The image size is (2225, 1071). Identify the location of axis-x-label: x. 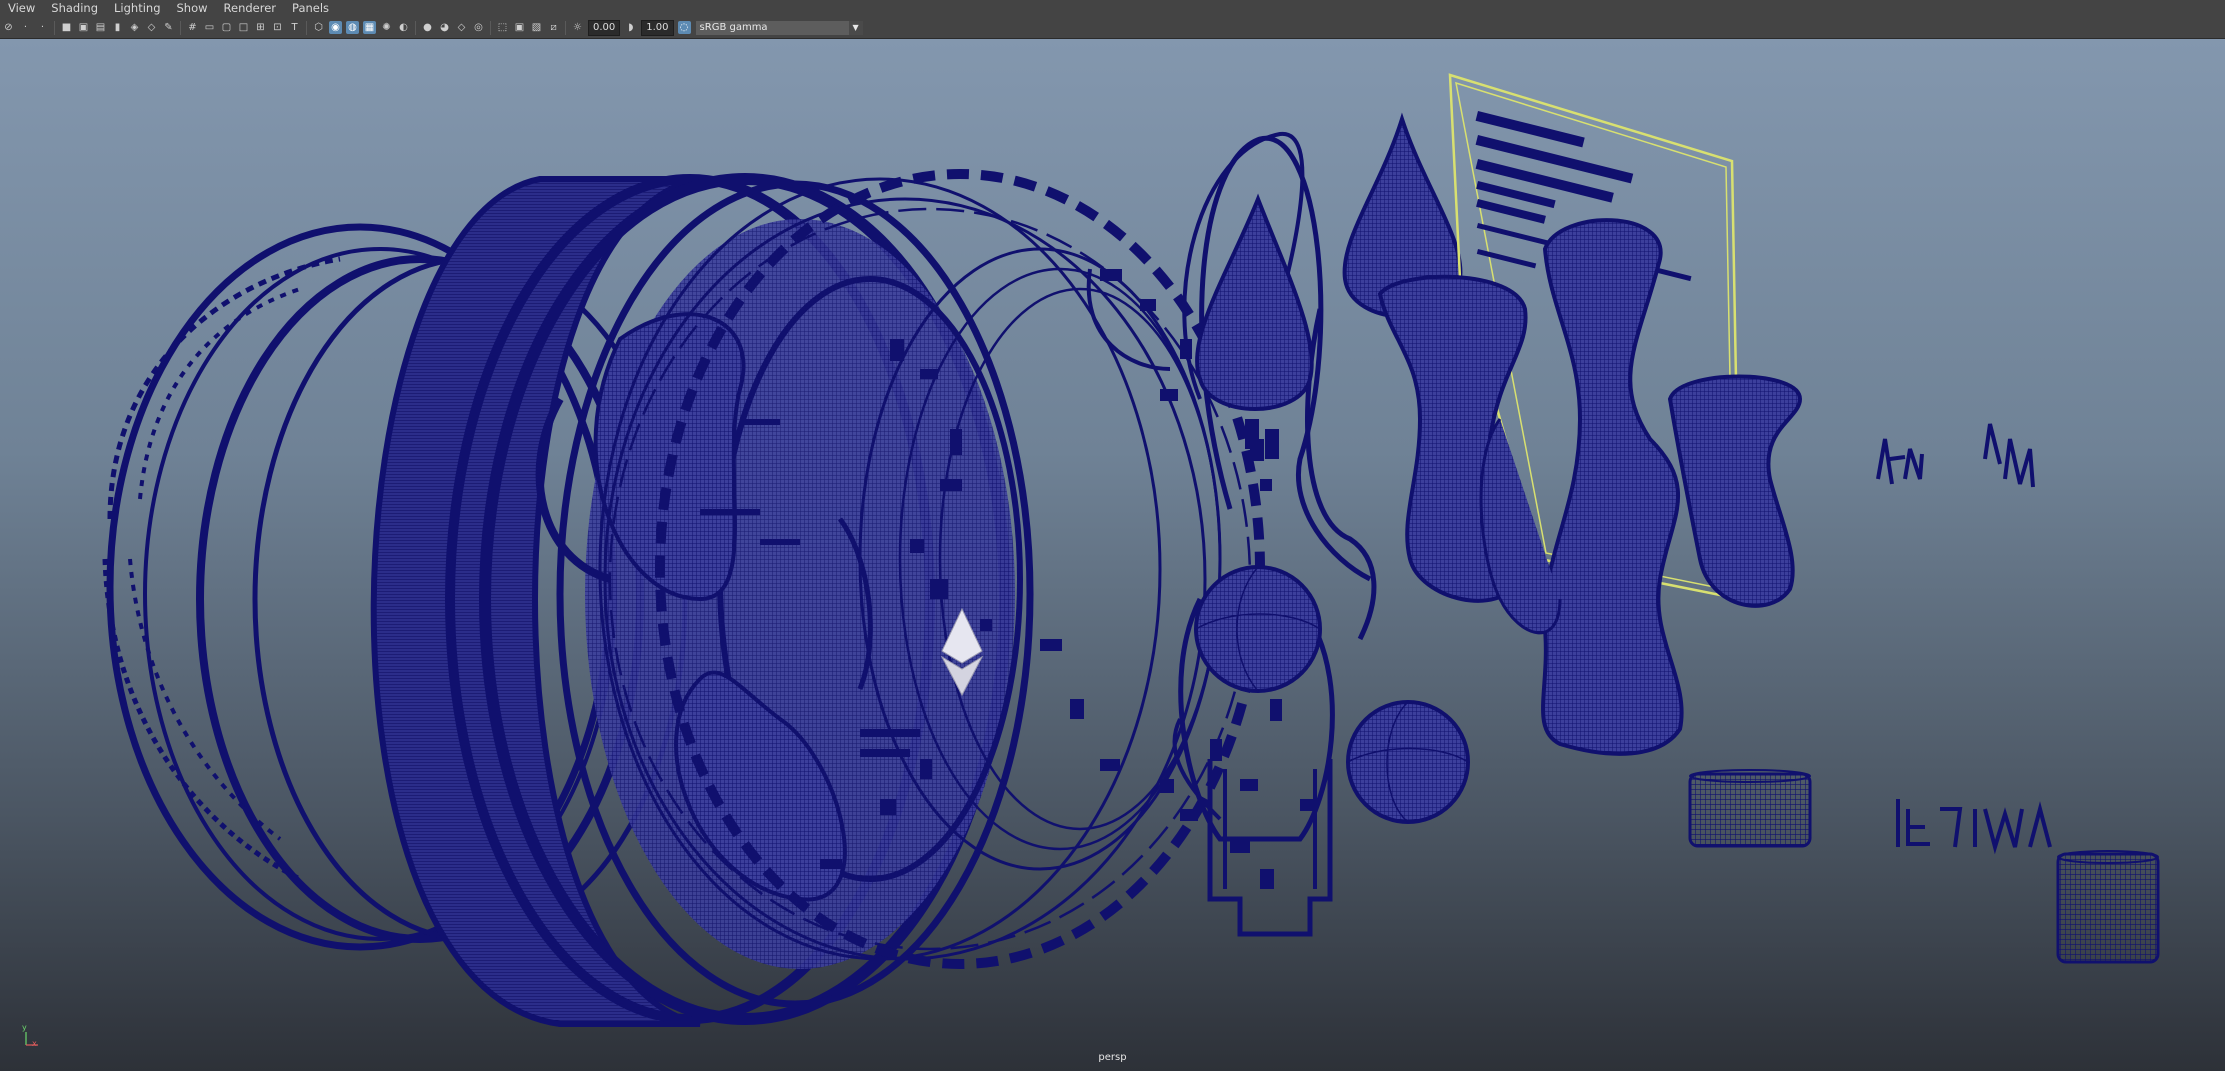
(34, 1043).